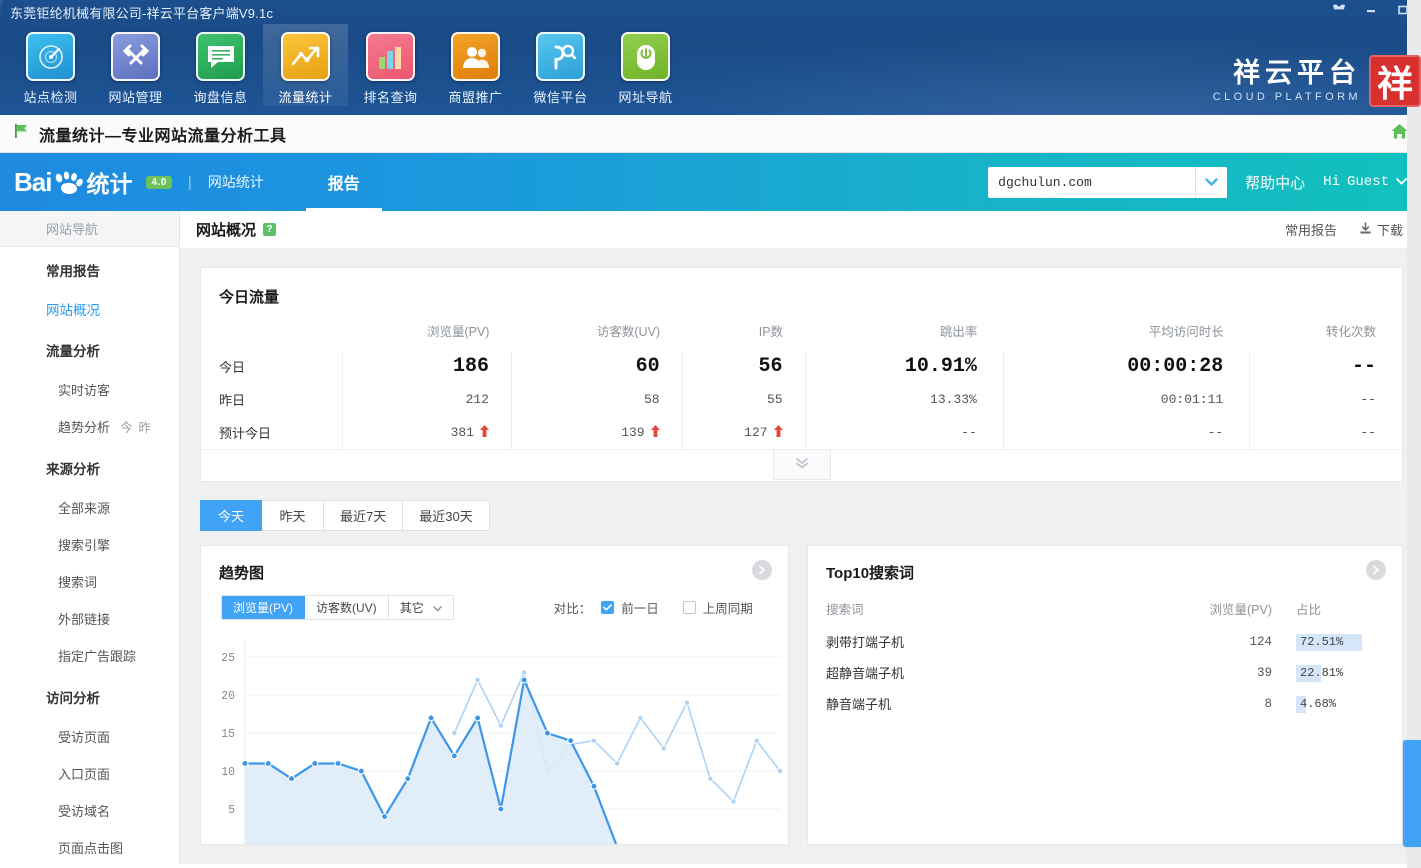  What do you see at coordinates (992, 703) in the screenshot?
I see `search-word-cell: 静音端子机` at bounding box center [992, 703].